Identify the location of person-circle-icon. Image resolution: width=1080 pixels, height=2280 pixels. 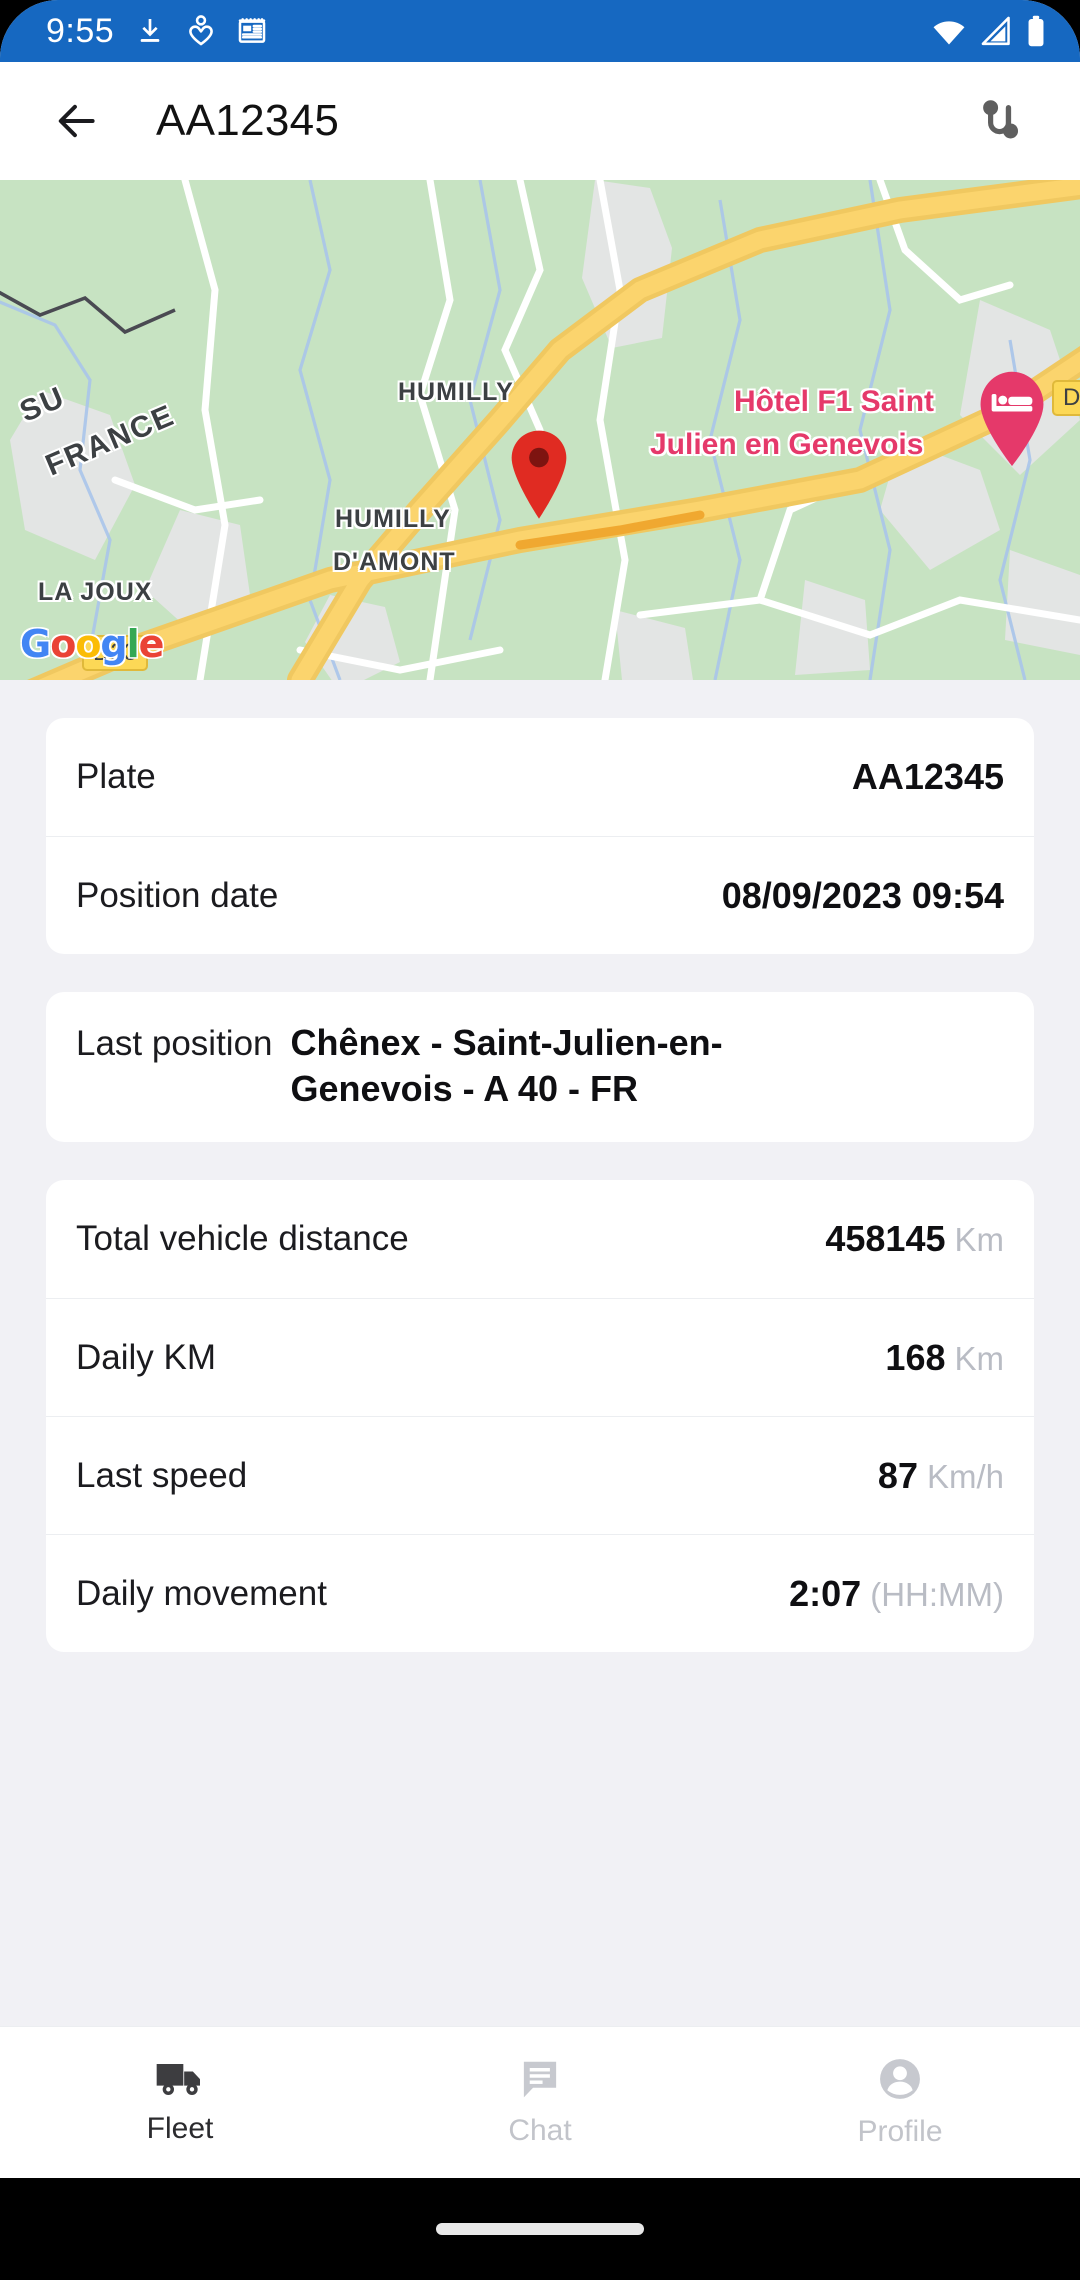
(900, 2079).